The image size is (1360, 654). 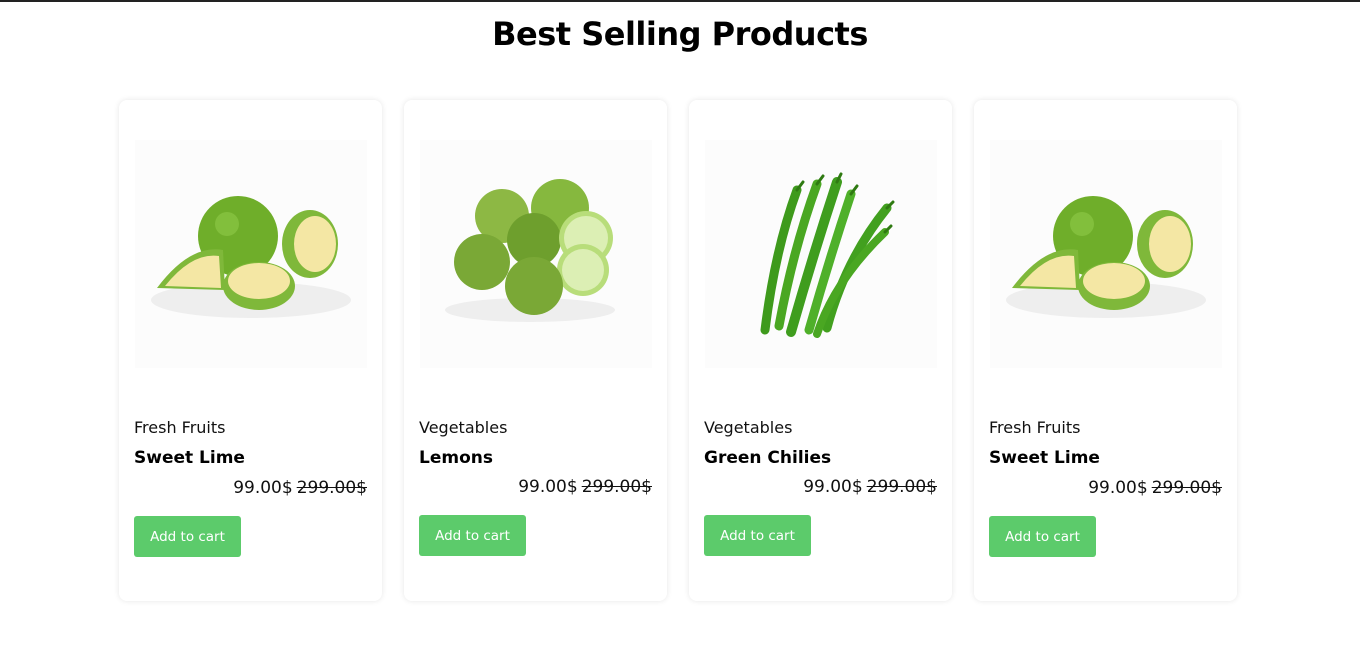 What do you see at coordinates (456, 458) in the screenshot?
I see `product-name: Lemons` at bounding box center [456, 458].